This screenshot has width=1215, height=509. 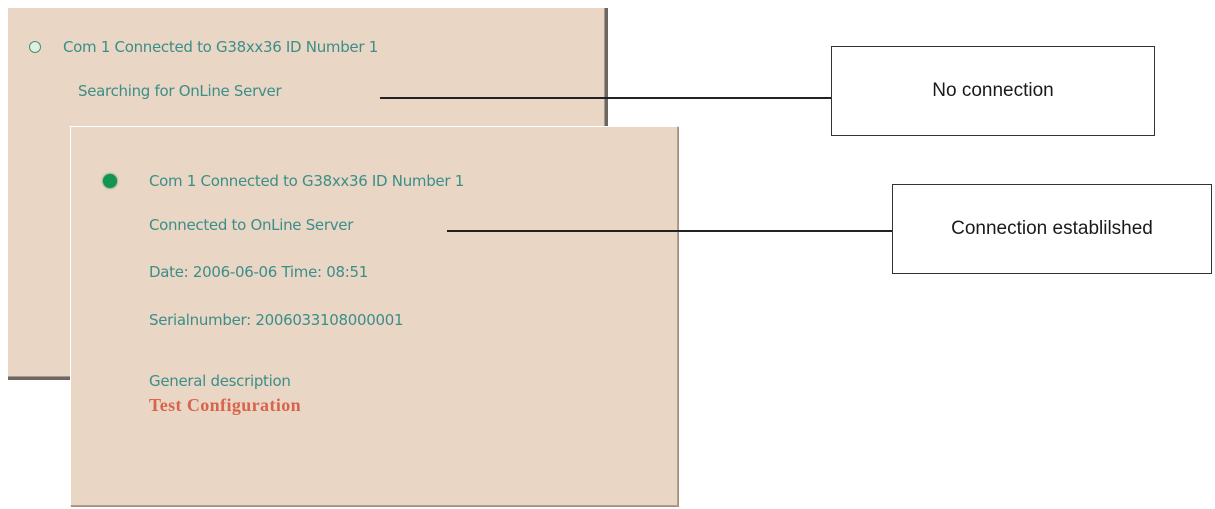 What do you see at coordinates (669, 231) in the screenshot?
I see `connection-established-leader-line` at bounding box center [669, 231].